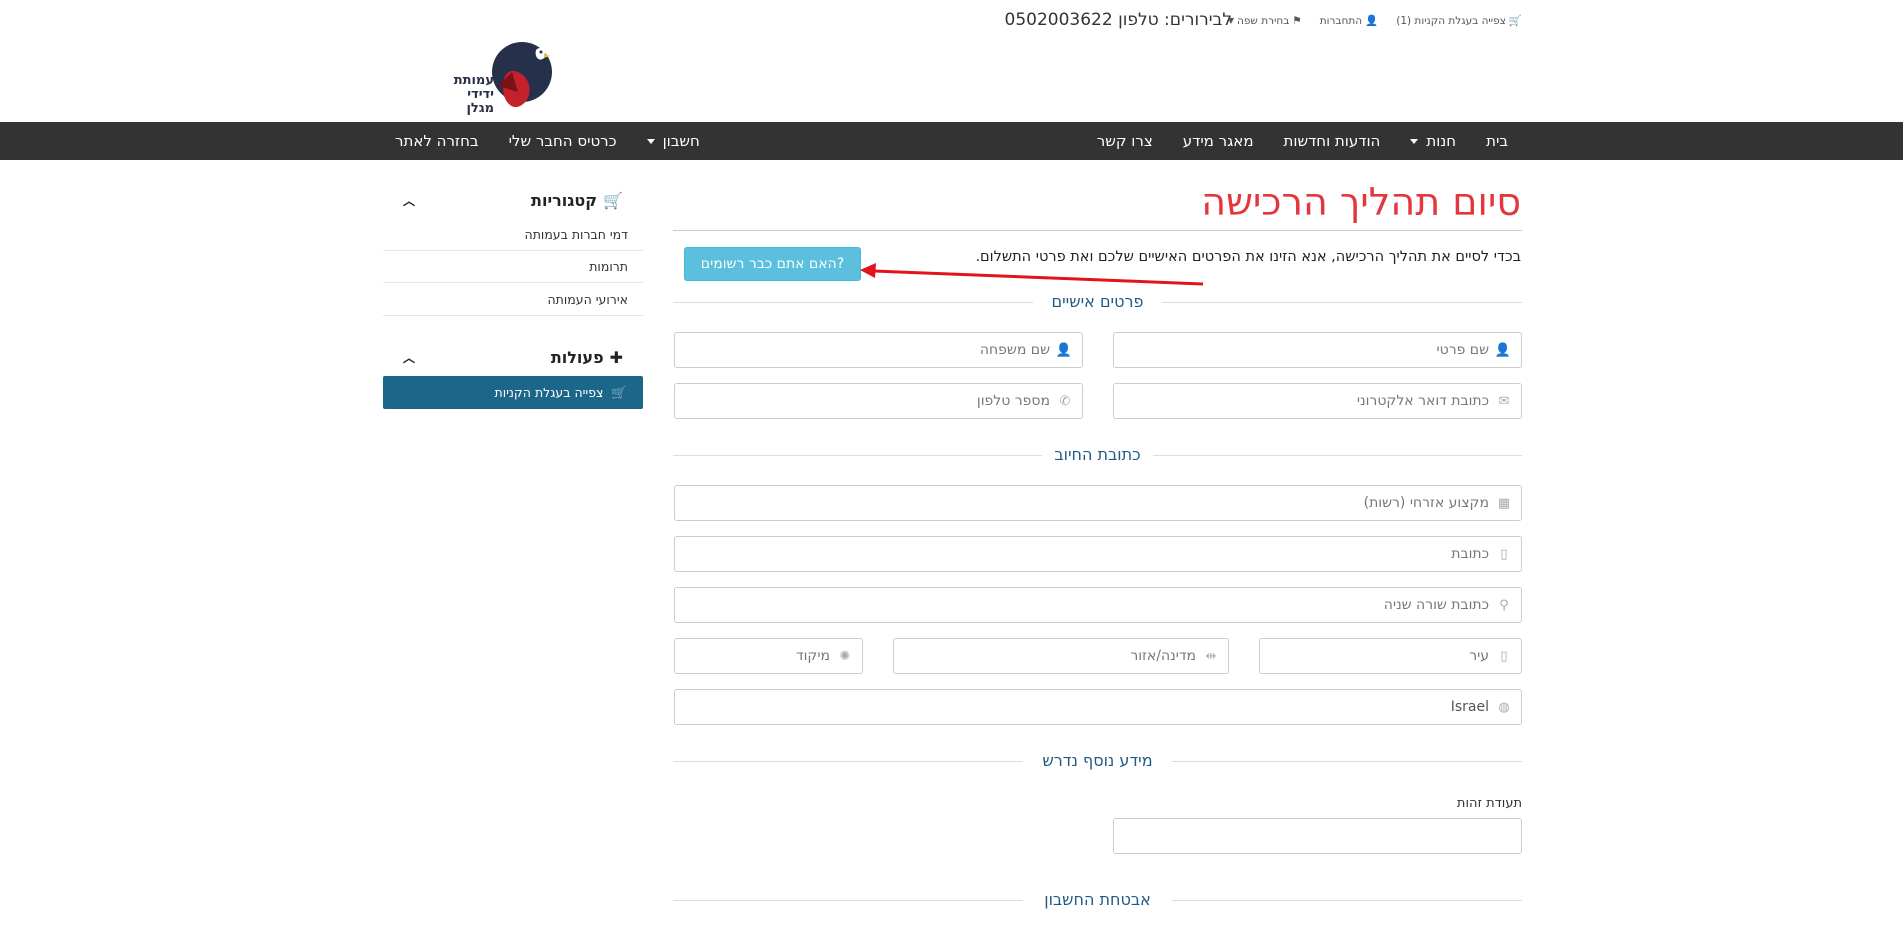 The width and height of the screenshot is (1903, 932). What do you see at coordinates (1211, 656) in the screenshot?
I see `signpost-icon: ⇹` at bounding box center [1211, 656].